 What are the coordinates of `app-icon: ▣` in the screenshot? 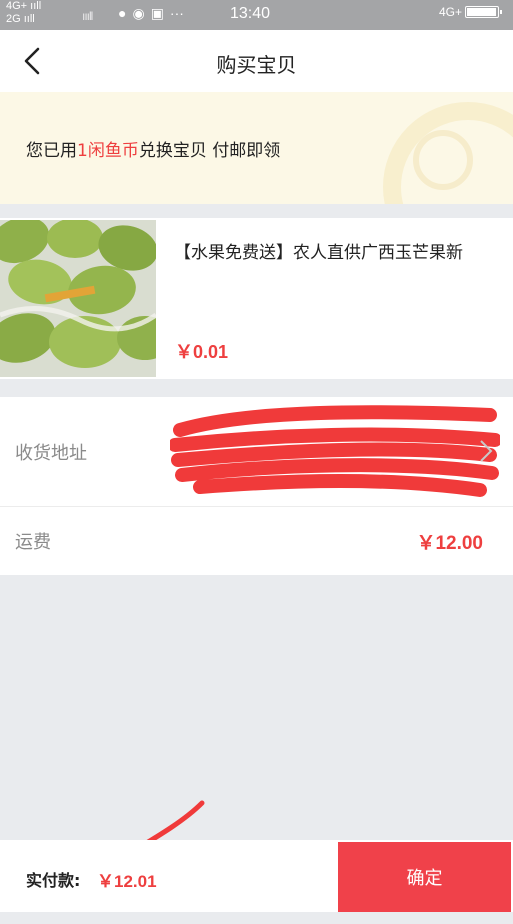 It's located at (157, 13).